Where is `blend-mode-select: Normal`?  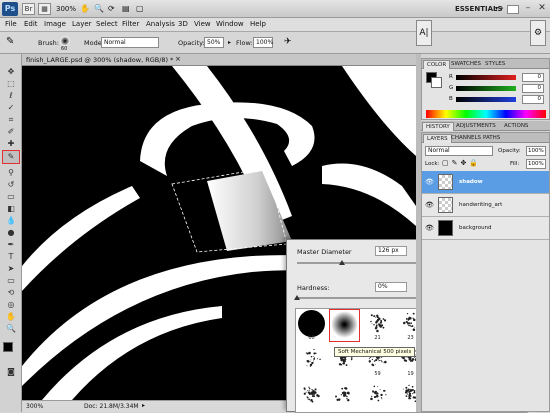
blend-mode-select: Normal is located at coordinates (459, 151).